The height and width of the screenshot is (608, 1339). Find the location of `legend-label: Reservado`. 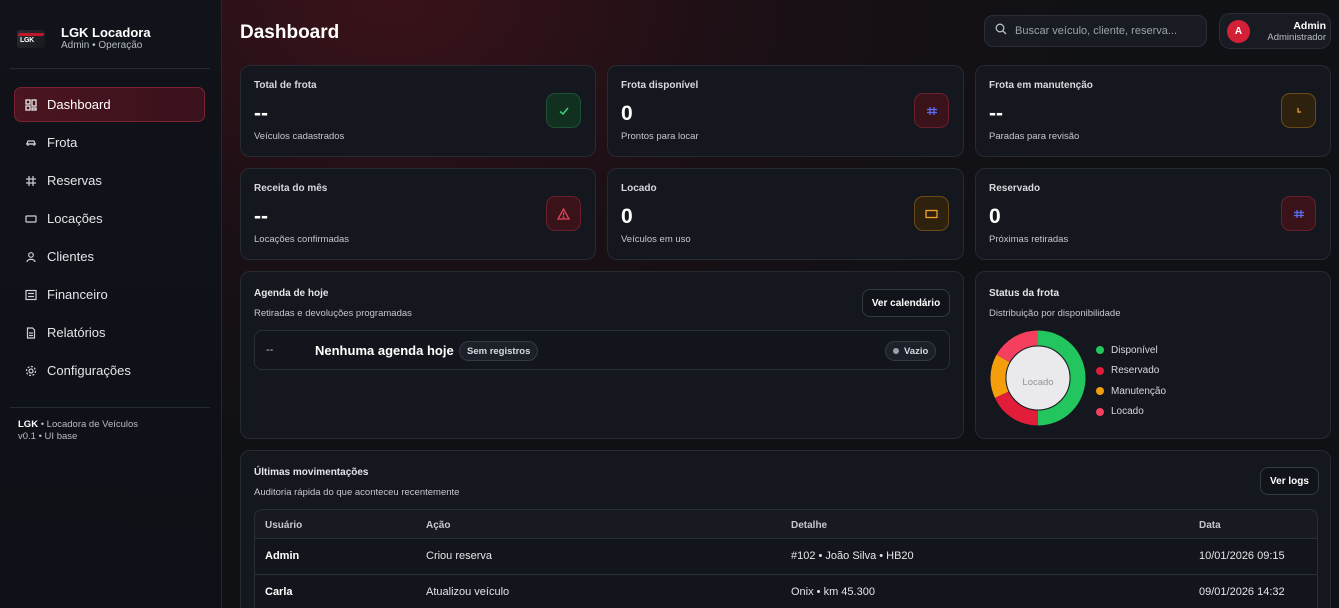

legend-label: Reservado is located at coordinates (1135, 371).